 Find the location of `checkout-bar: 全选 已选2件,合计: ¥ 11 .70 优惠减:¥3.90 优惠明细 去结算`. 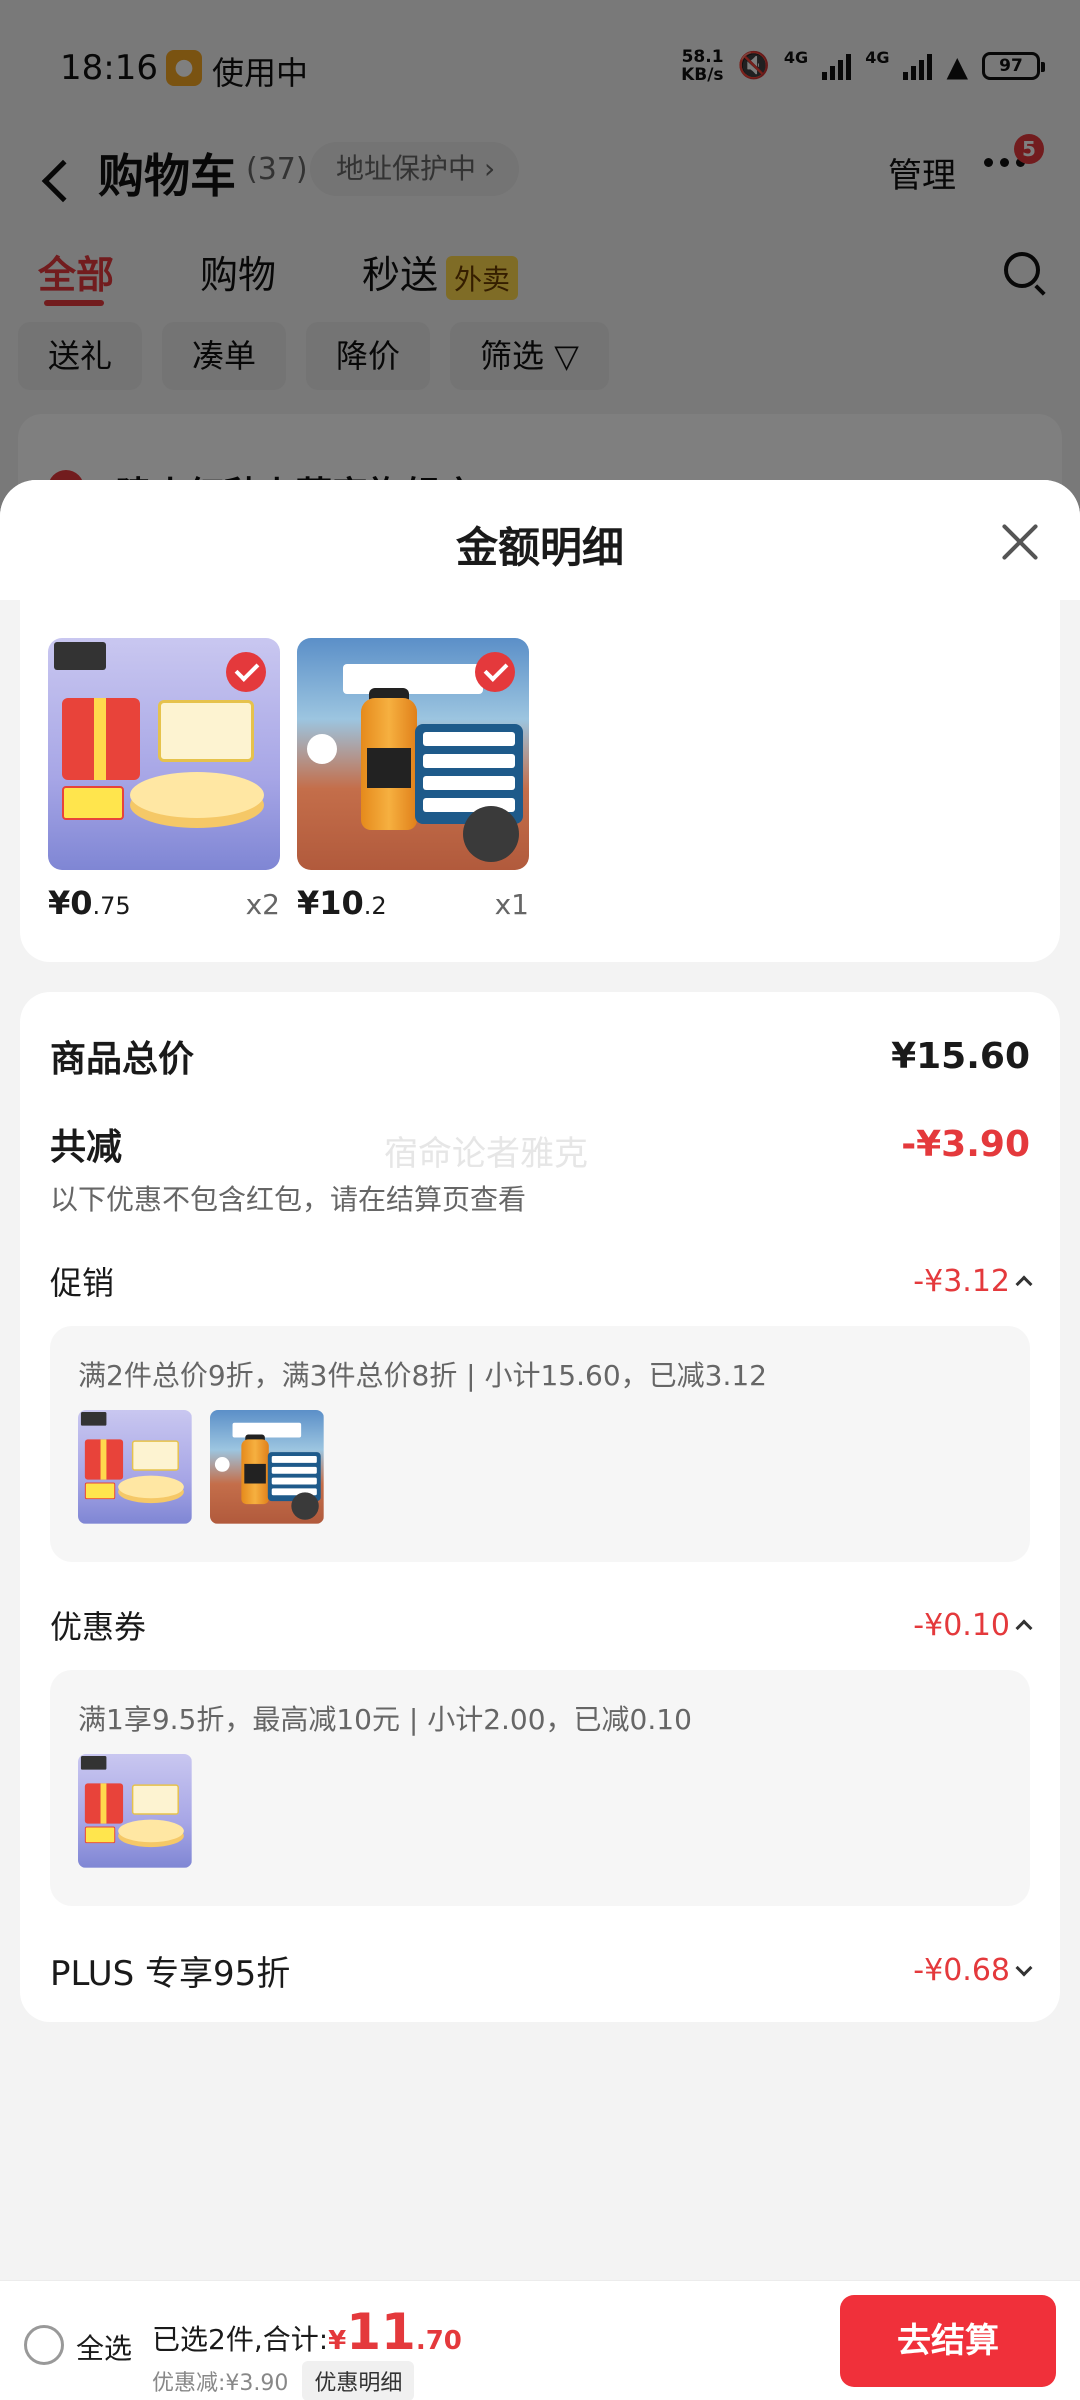

checkout-bar: 全选 已选2件,合计: ¥ 11 .70 优惠减:¥3.90 优惠明细 去结算 is located at coordinates (540, 2340).